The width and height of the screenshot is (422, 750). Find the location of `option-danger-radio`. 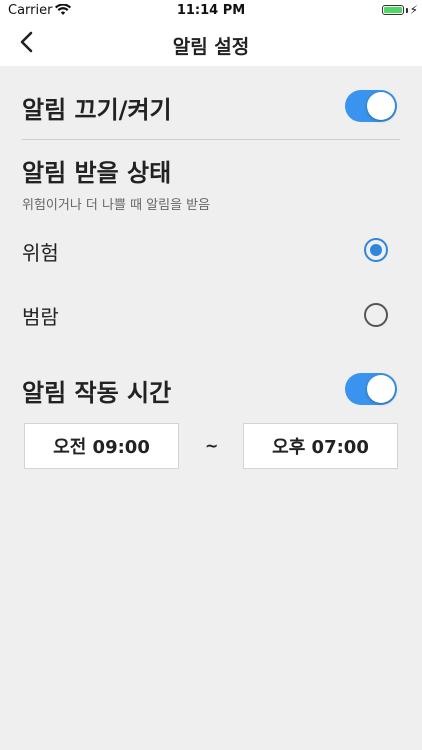

option-danger-radio is located at coordinates (376, 250).